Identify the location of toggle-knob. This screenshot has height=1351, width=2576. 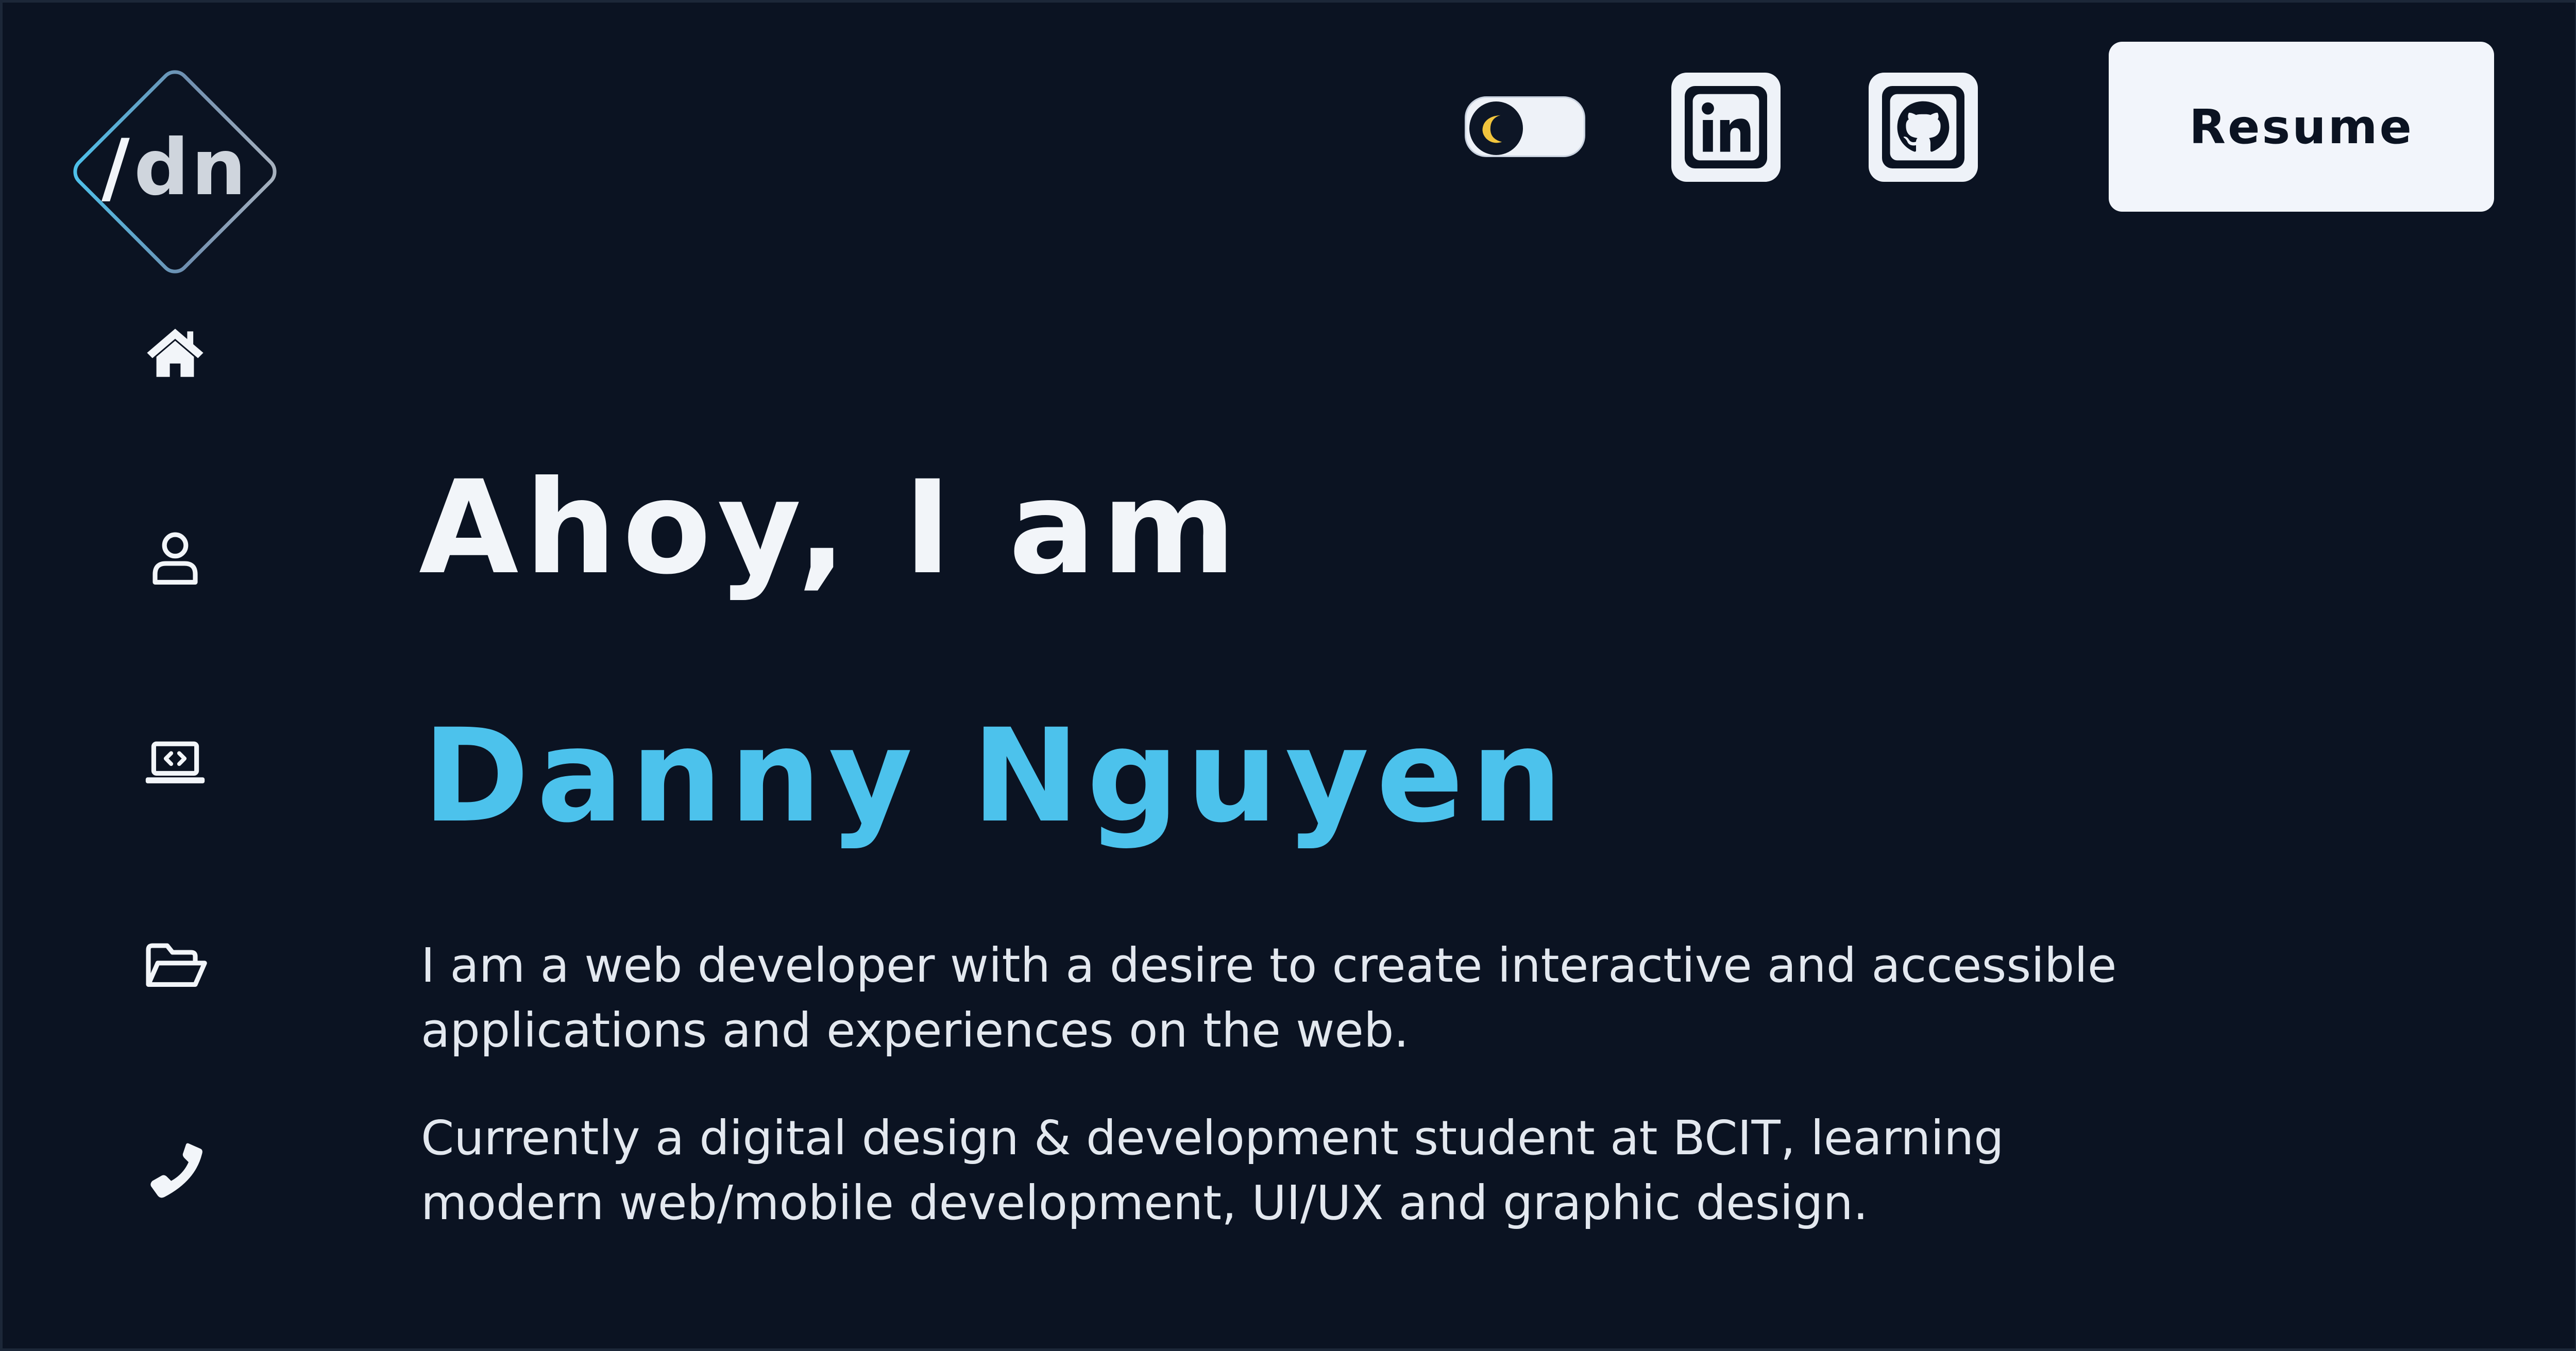
(1496, 128).